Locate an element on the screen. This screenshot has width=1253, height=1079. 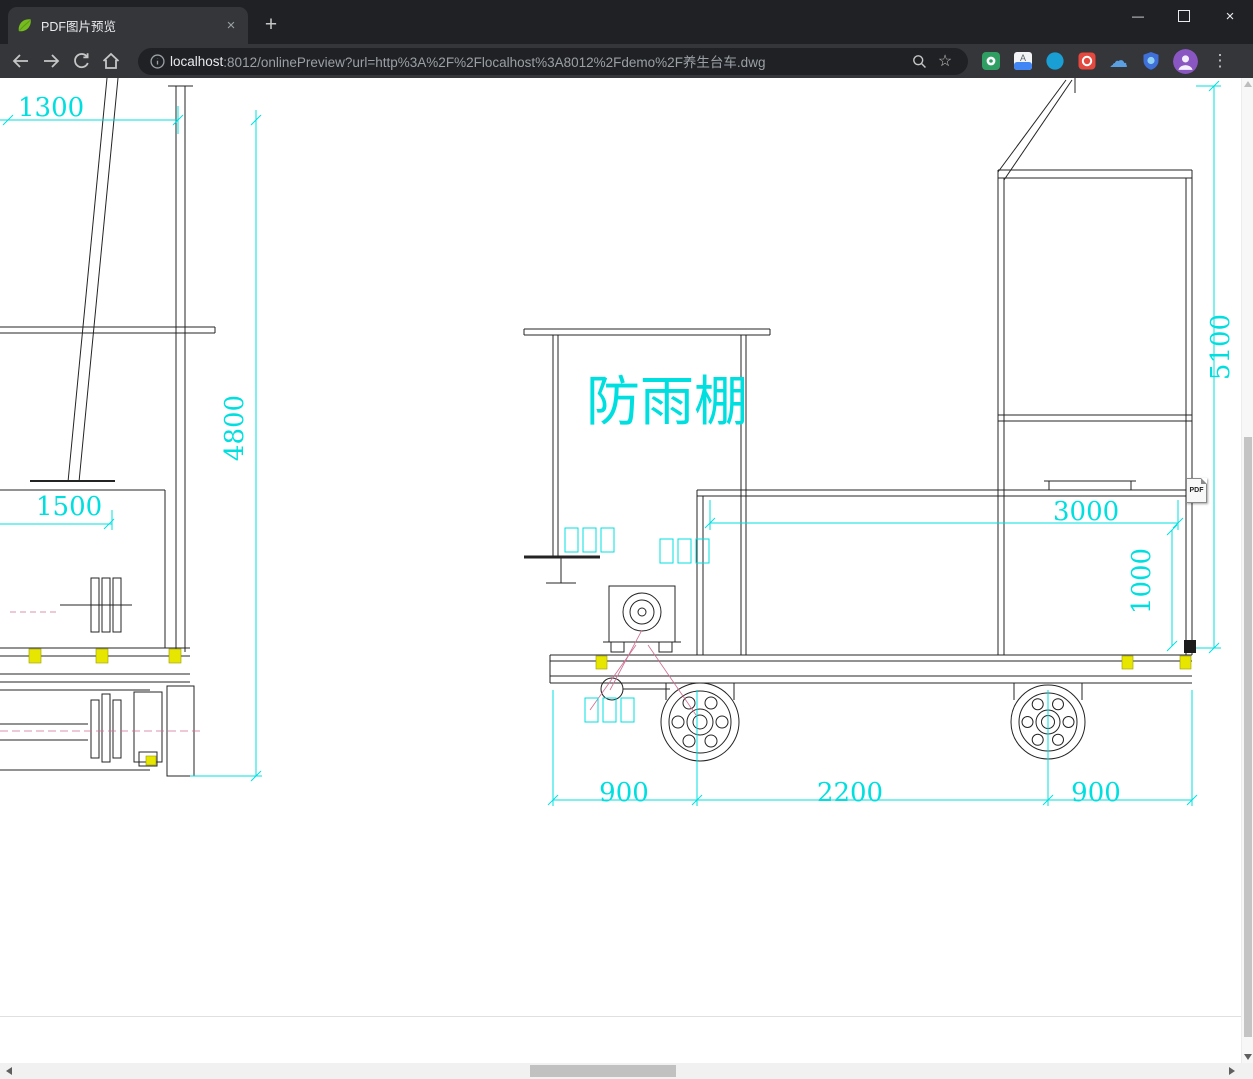
dim-deck-length: 3000 is located at coordinates (1086, 512).